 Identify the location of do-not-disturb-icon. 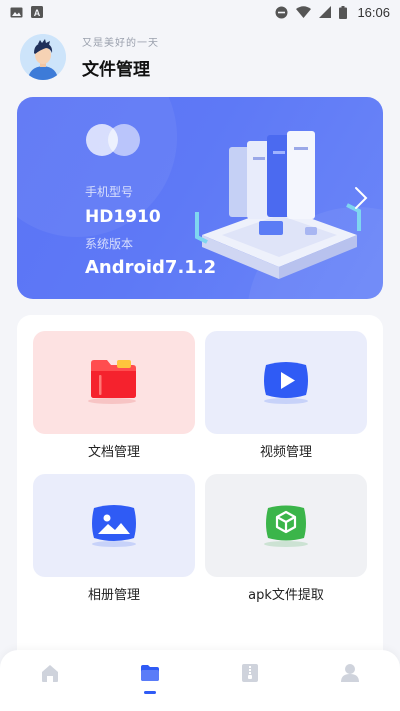
(281, 12).